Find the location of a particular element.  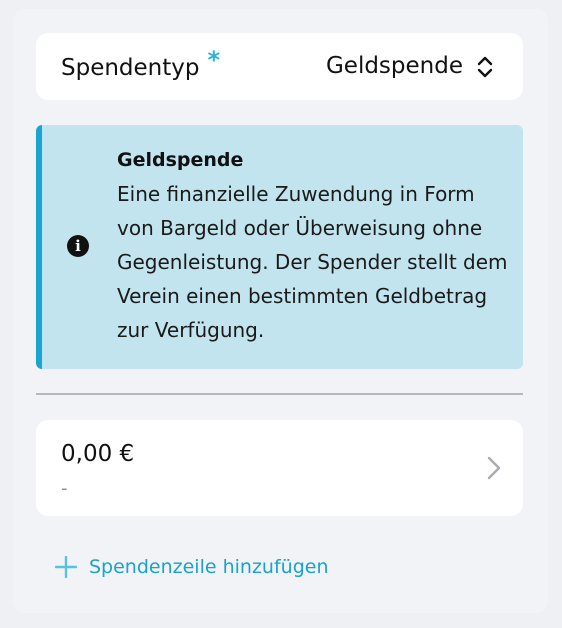

chevron-up-down-icon is located at coordinates (485, 67).